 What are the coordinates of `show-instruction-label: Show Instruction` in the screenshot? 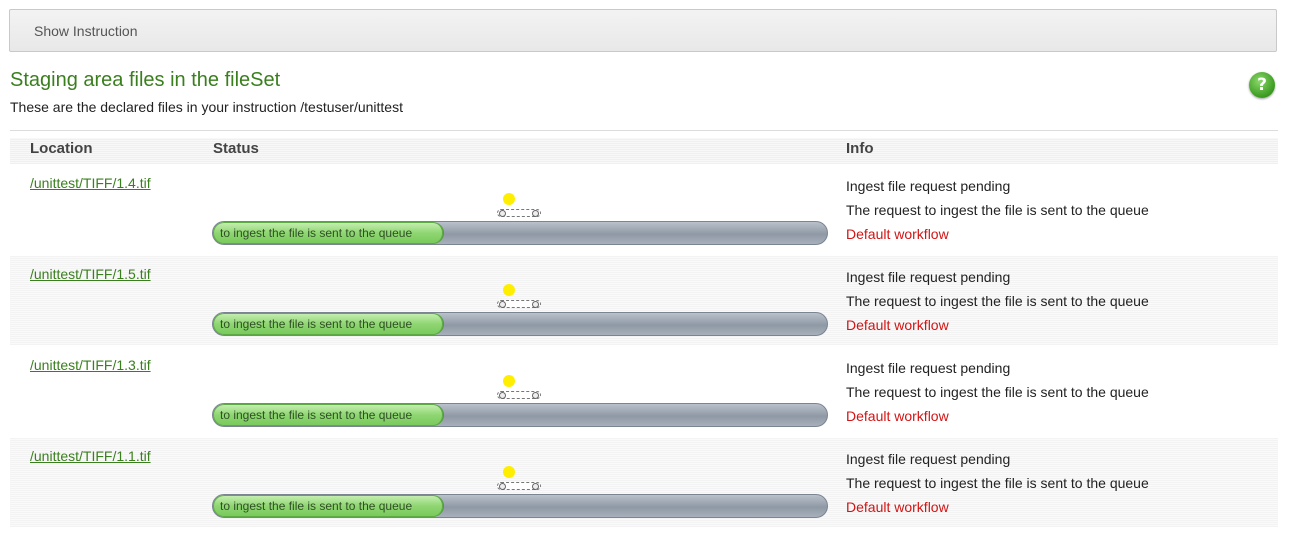 It's located at (86, 31).